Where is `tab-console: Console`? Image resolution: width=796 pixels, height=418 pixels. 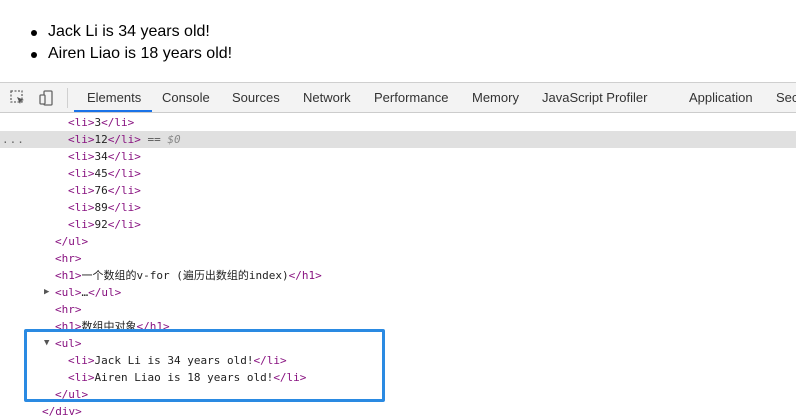
tab-console: Console is located at coordinates (186, 98).